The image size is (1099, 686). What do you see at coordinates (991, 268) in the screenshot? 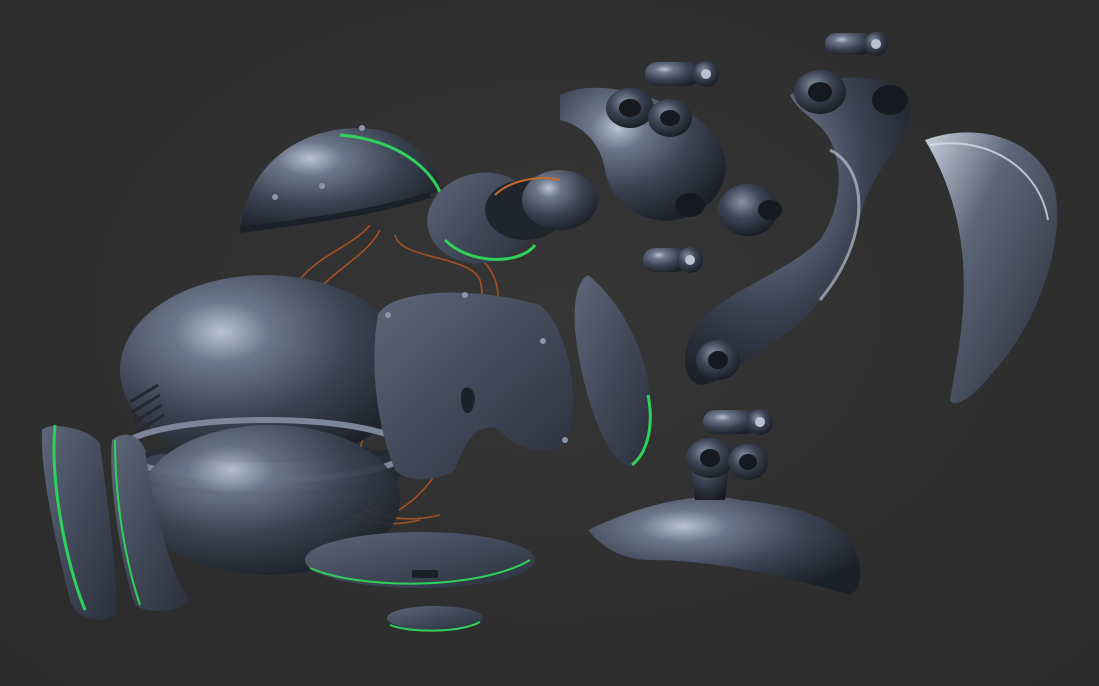
I see `fin-wing` at bounding box center [991, 268].